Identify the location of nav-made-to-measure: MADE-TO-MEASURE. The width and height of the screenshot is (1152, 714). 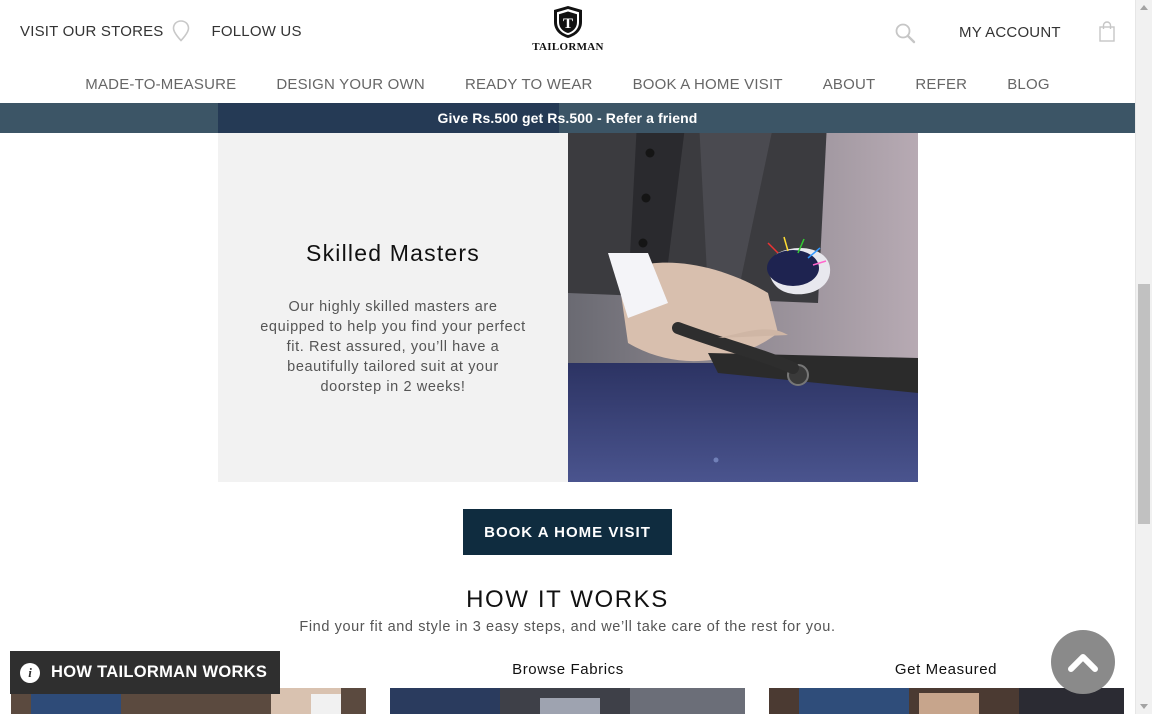
(160, 84).